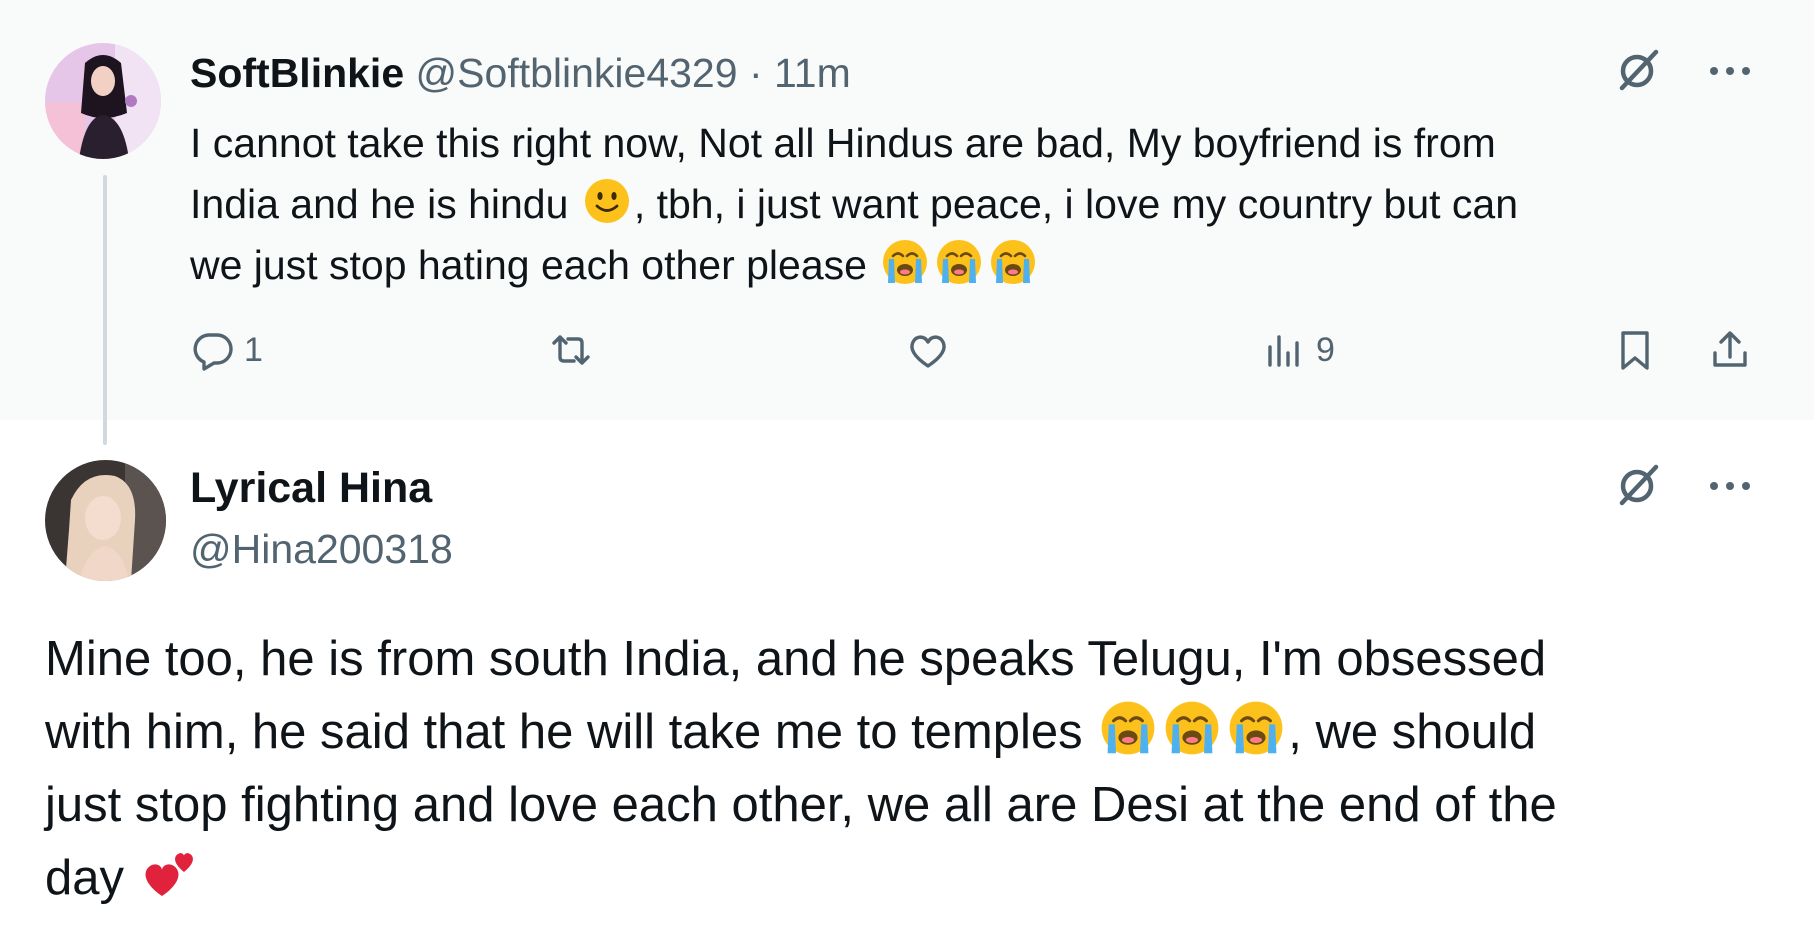 This screenshot has width=1814, height=926. I want to click on reply-count: 1, so click(253, 349).